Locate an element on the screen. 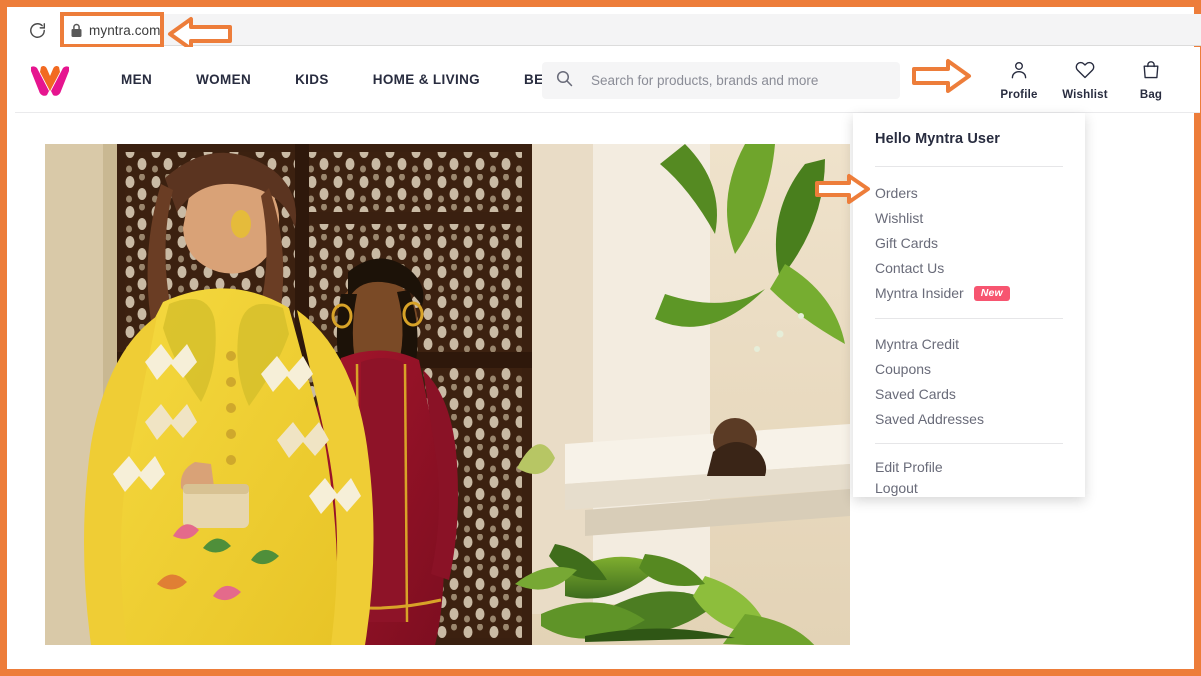 This screenshot has height=676, width=1201. profile-icon is located at coordinates (1019, 72).